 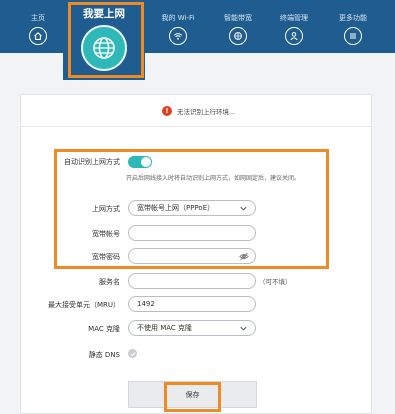 What do you see at coordinates (104, 329) in the screenshot?
I see `mac-label: MAC 克隆` at bounding box center [104, 329].